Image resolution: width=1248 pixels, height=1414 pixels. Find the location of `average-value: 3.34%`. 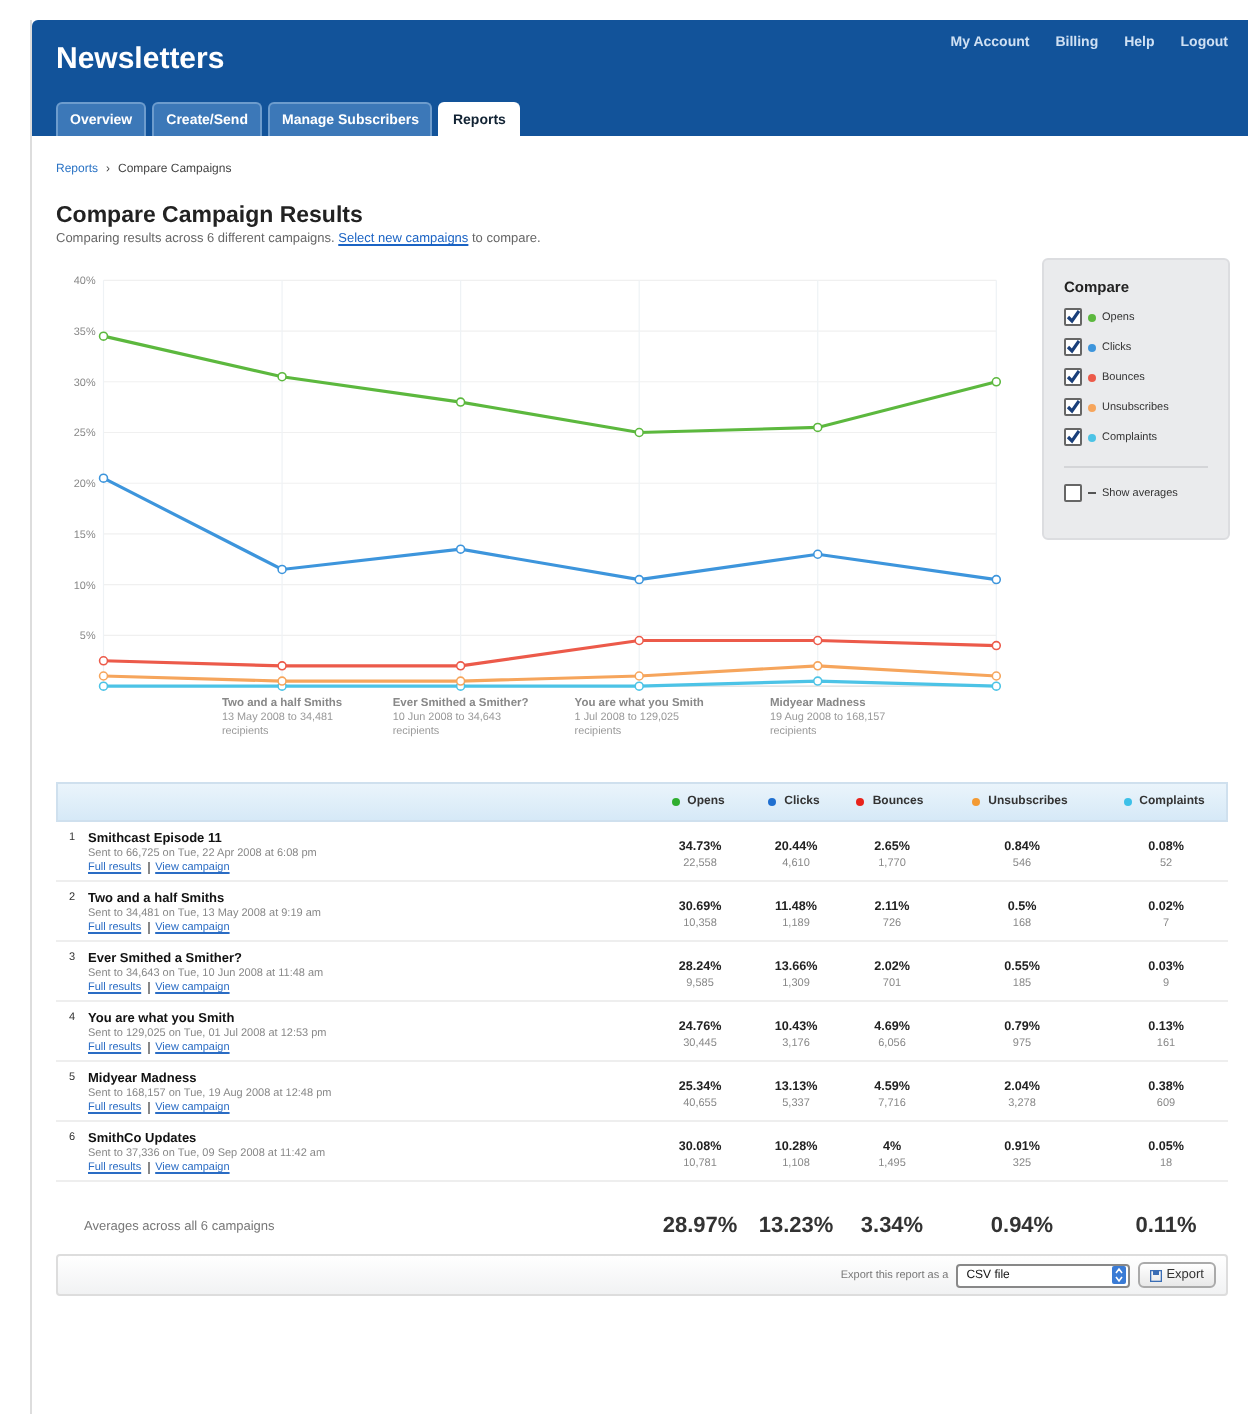

average-value: 3.34% is located at coordinates (892, 1226).